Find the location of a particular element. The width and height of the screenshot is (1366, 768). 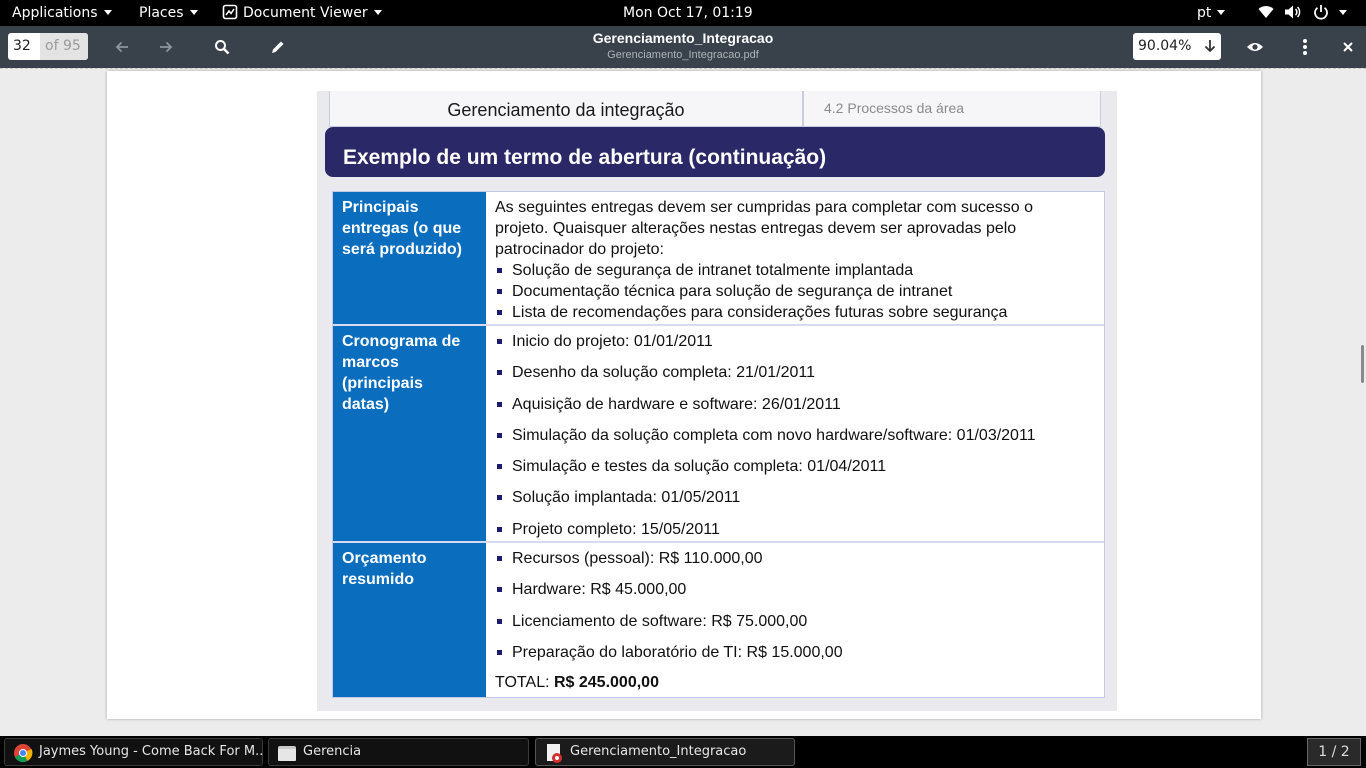

places-label: Places is located at coordinates (161, 13).